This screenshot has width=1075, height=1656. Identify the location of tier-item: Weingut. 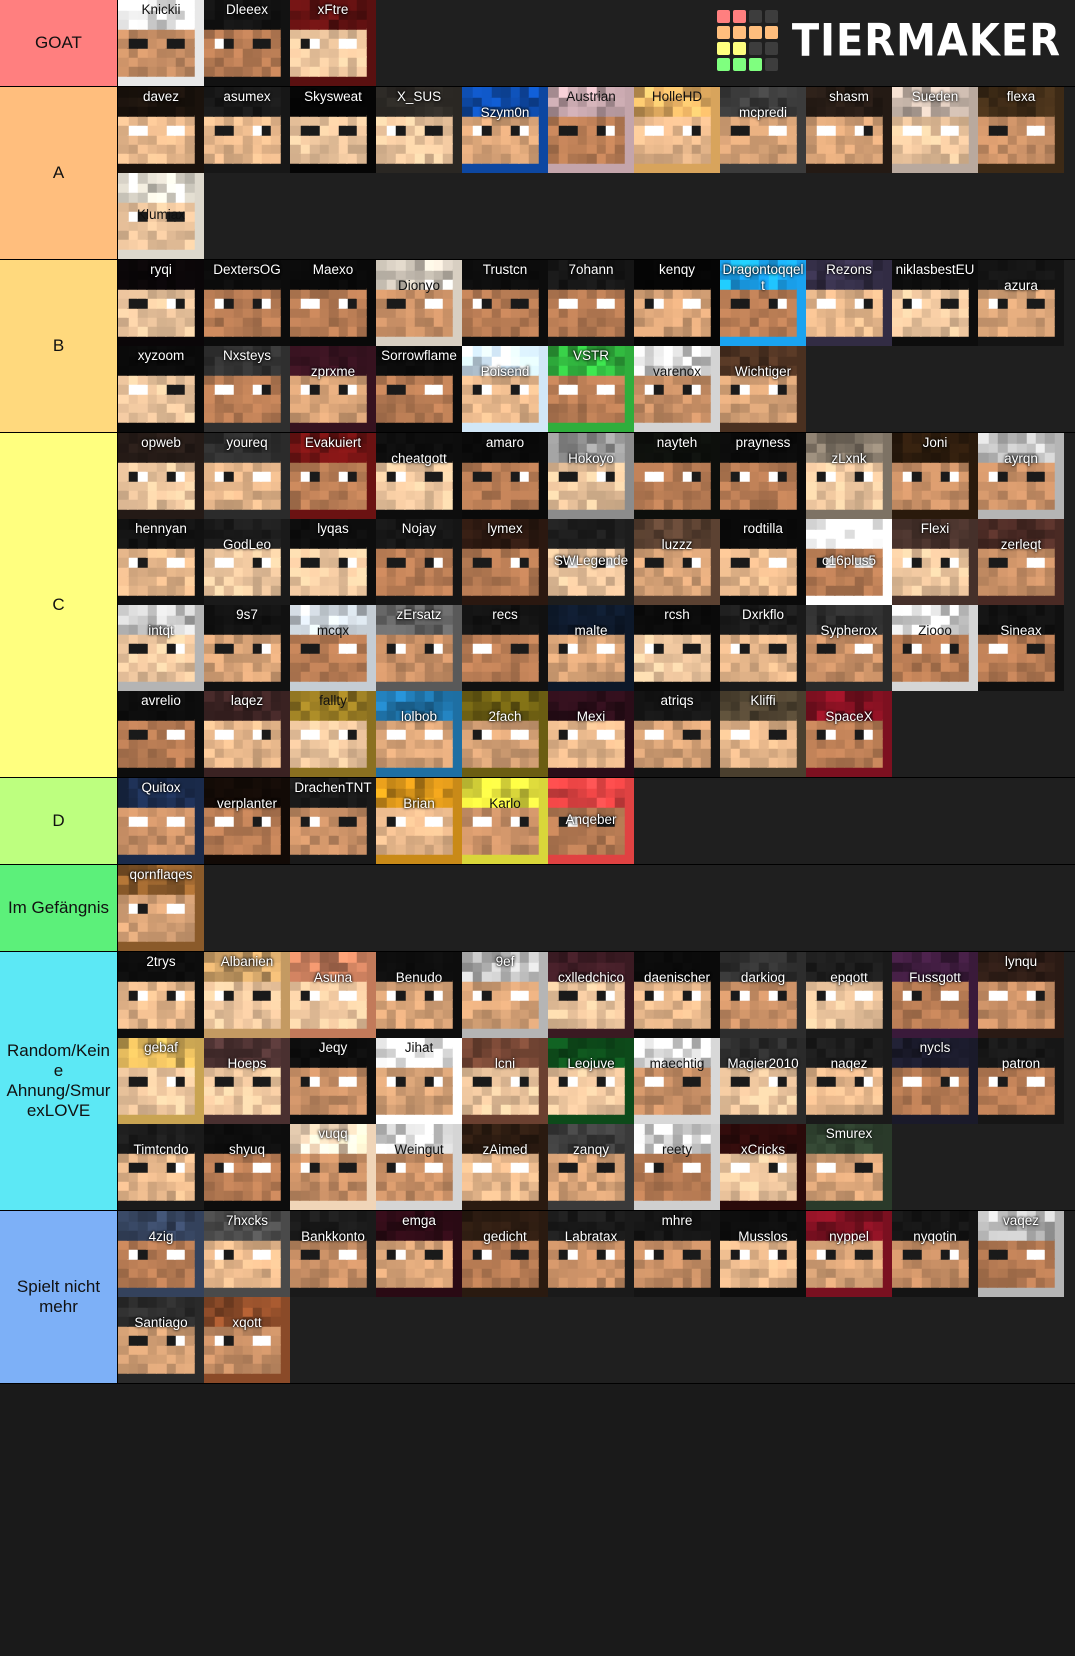
(419, 1167).